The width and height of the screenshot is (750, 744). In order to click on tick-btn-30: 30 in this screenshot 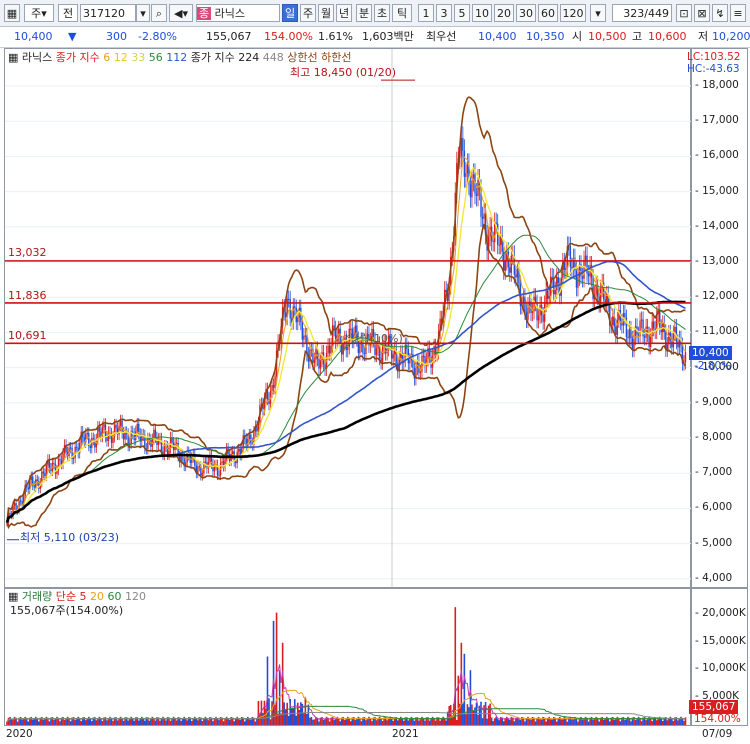, I will do `click(526, 13)`.